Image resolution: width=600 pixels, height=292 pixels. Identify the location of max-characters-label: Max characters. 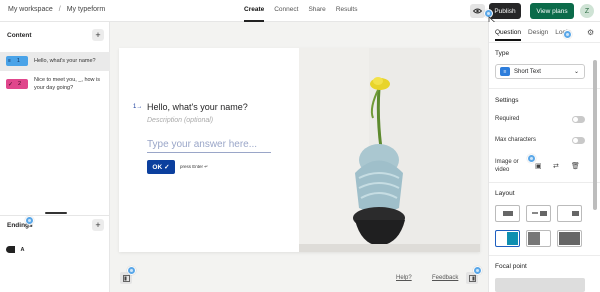
(516, 140).